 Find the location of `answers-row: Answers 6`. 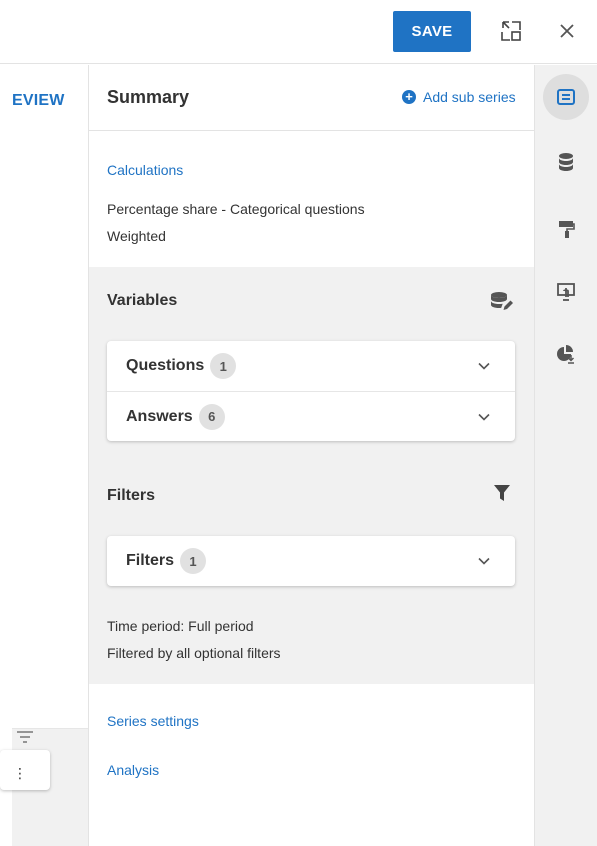

answers-row: Answers 6 is located at coordinates (311, 416).